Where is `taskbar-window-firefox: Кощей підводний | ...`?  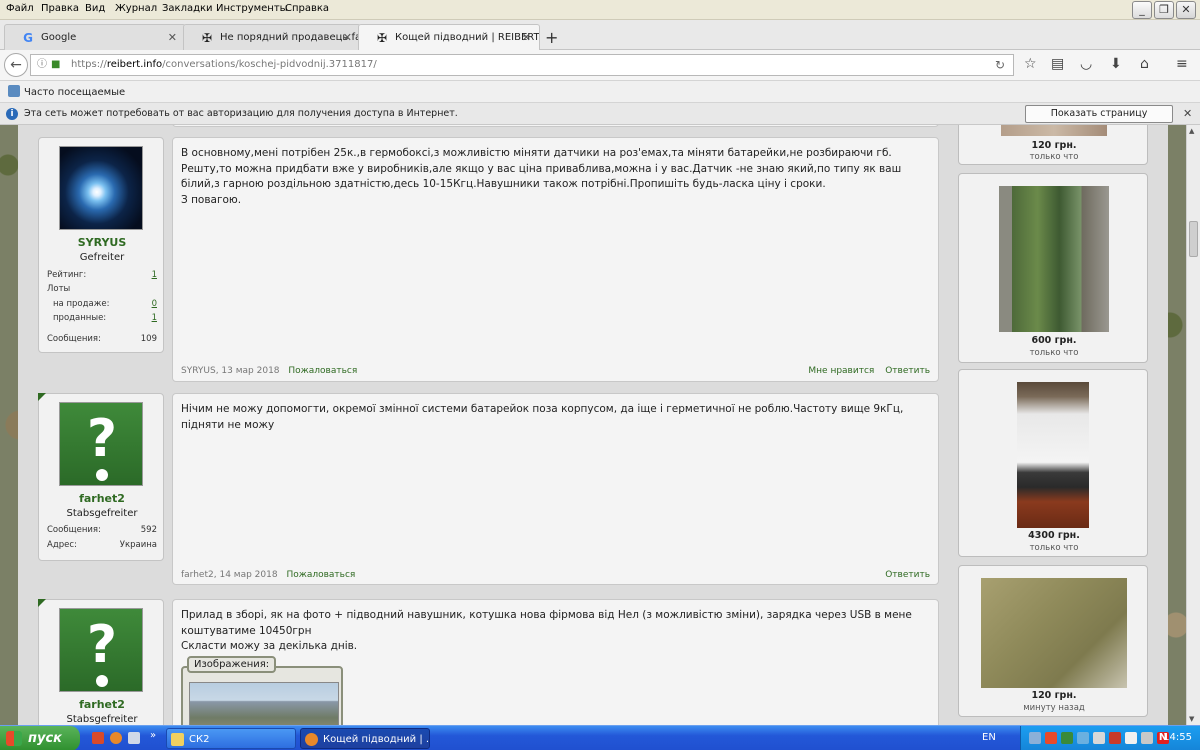
taskbar-window-firefox: Кощей підводний | ... is located at coordinates (365, 738).